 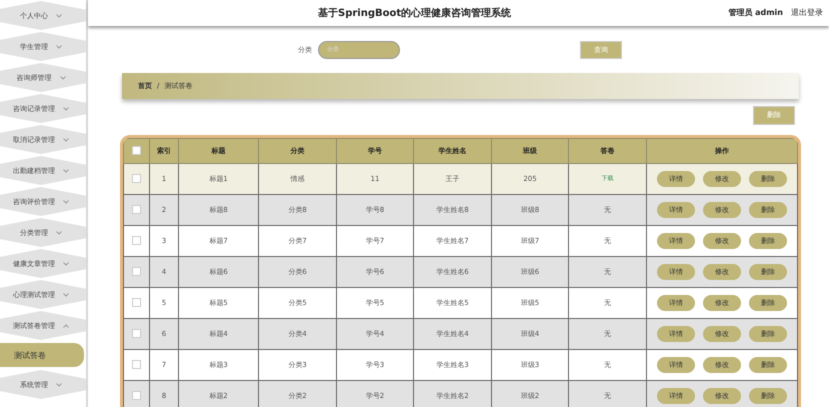 I want to click on logout-link: 退出登录, so click(x=807, y=12).